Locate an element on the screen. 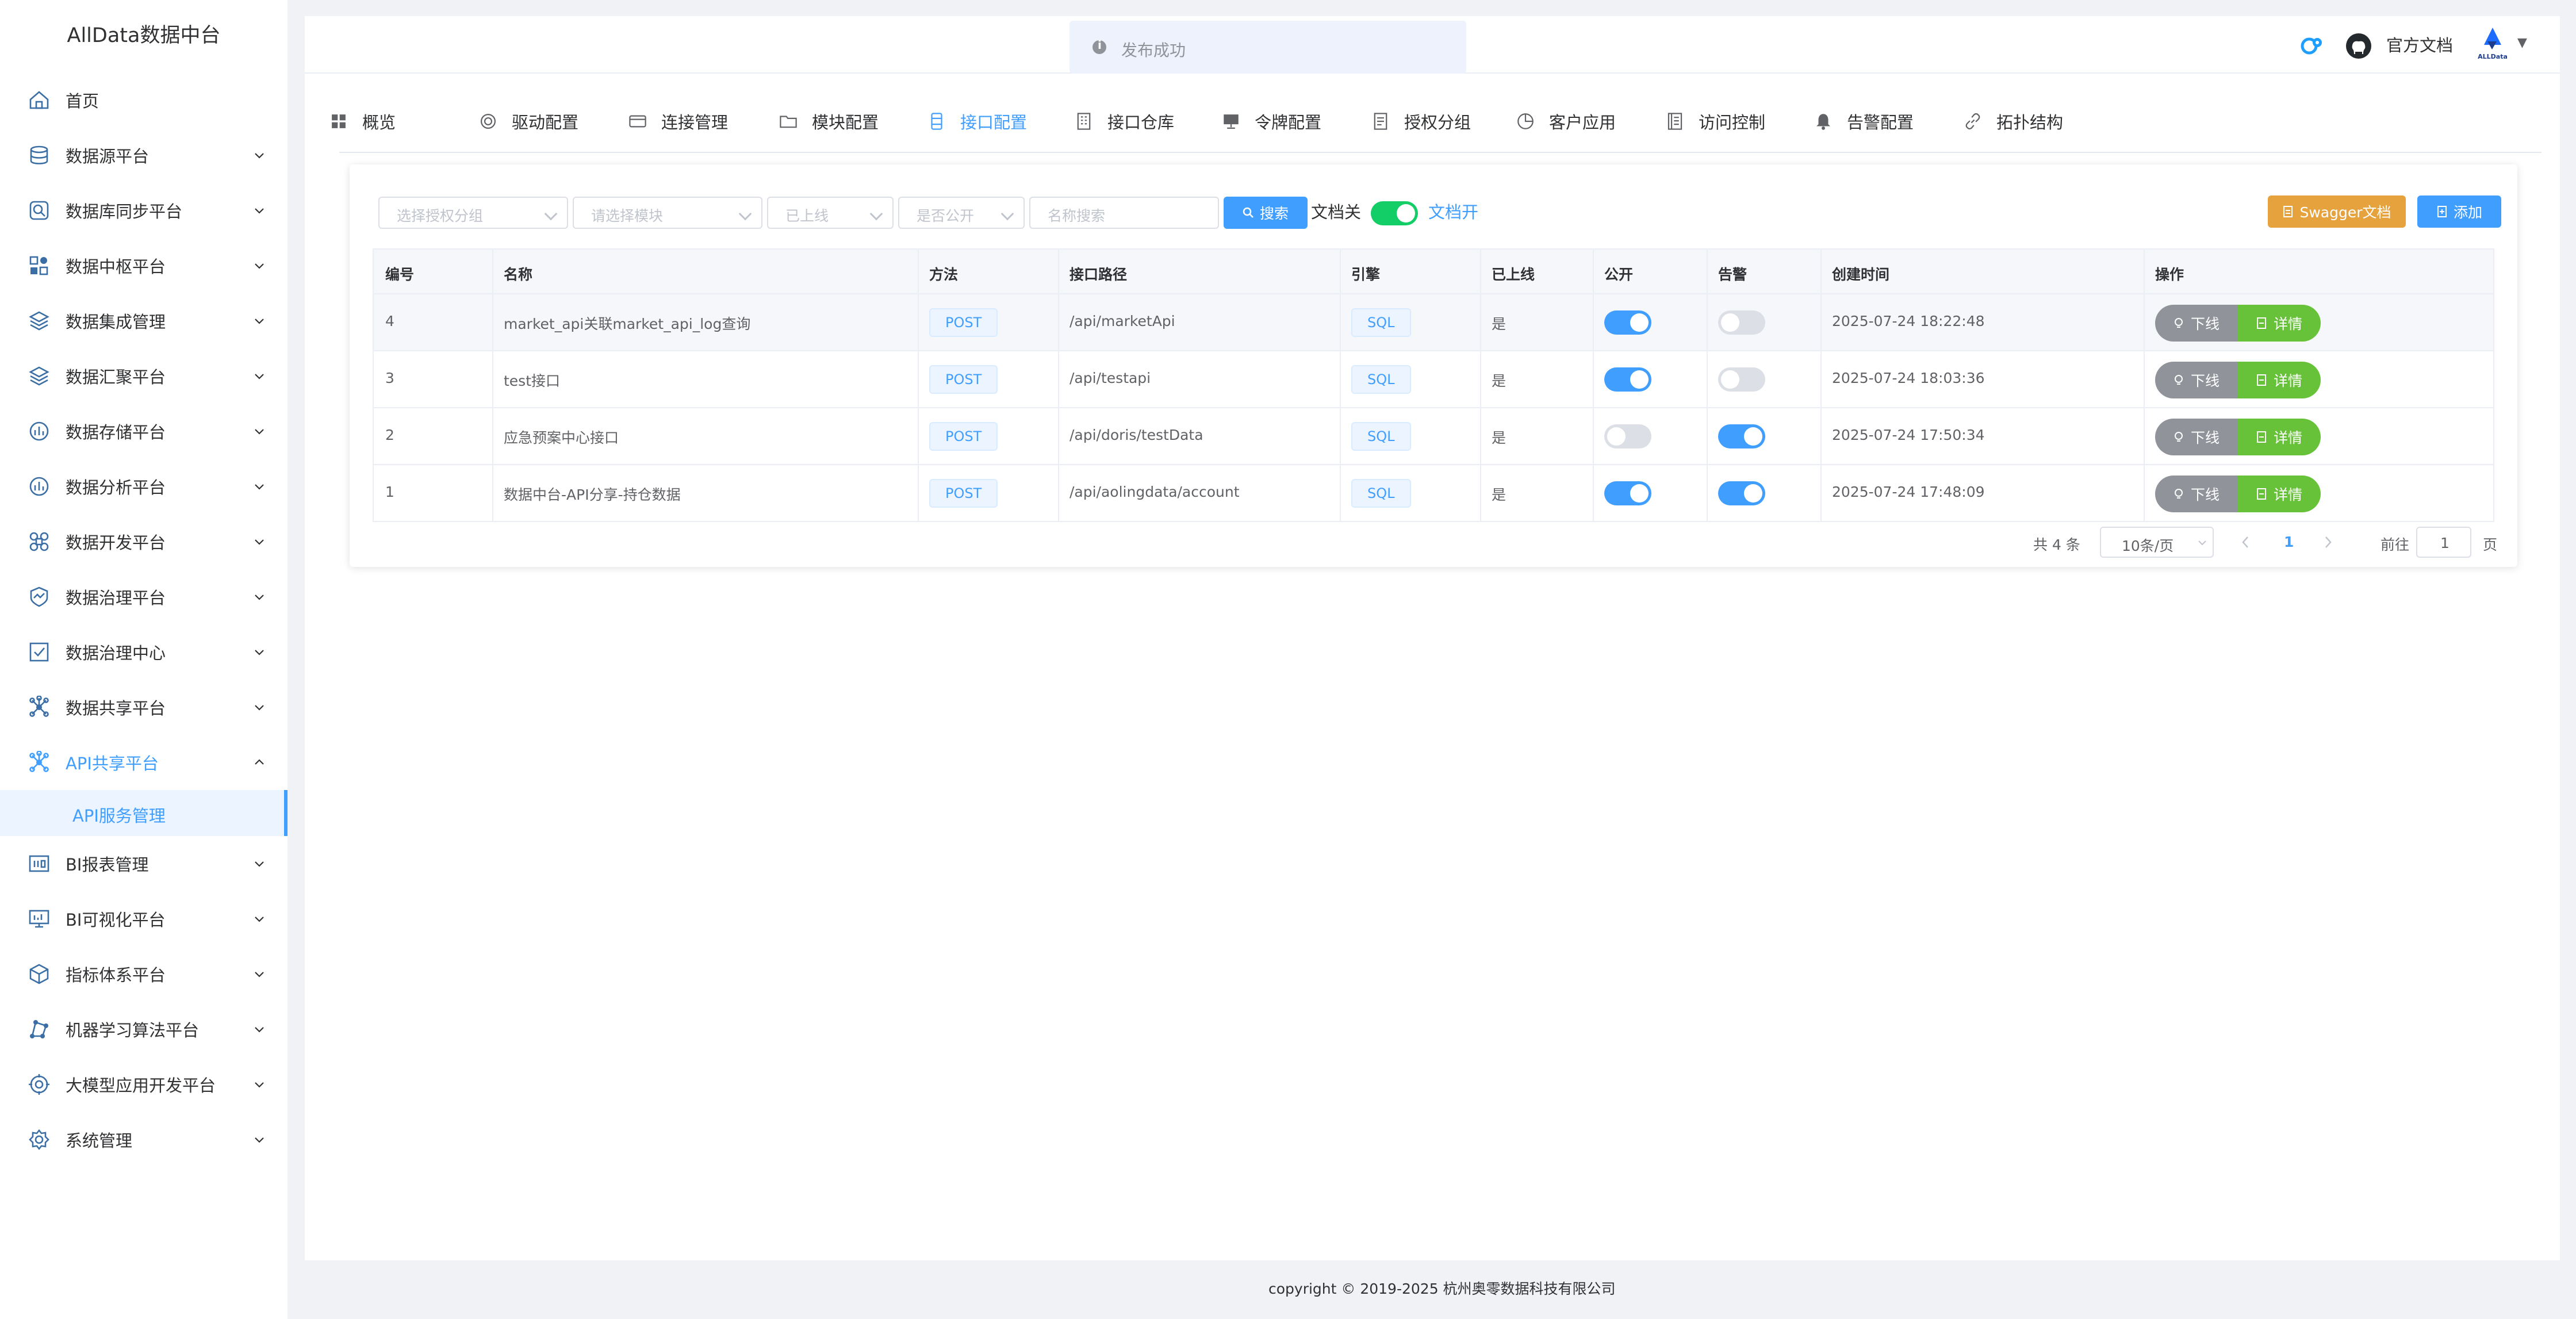 The width and height of the screenshot is (2576, 1319). info-icon is located at coordinates (1099, 46).